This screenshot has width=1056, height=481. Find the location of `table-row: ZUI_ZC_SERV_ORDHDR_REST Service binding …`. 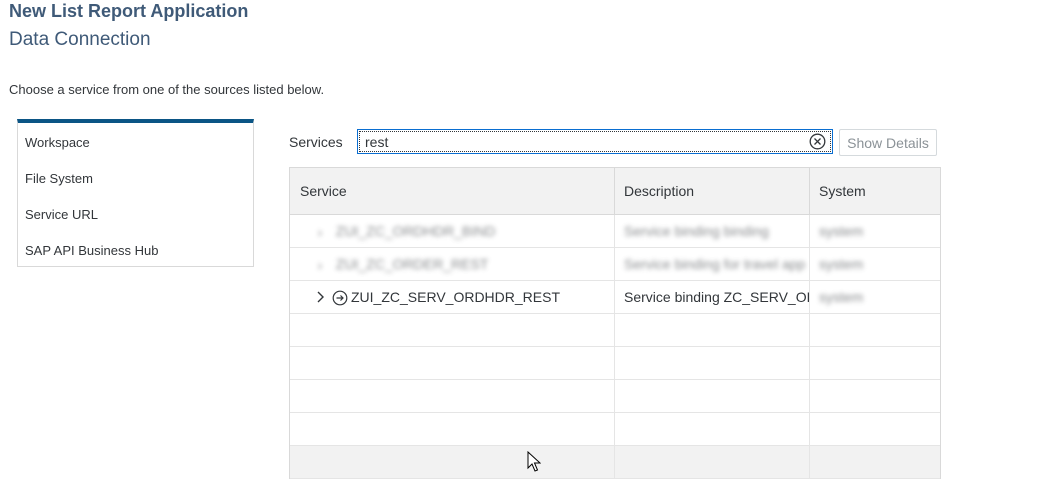

table-row: ZUI_ZC_SERV_ORDHDR_REST Service binding … is located at coordinates (615, 297).